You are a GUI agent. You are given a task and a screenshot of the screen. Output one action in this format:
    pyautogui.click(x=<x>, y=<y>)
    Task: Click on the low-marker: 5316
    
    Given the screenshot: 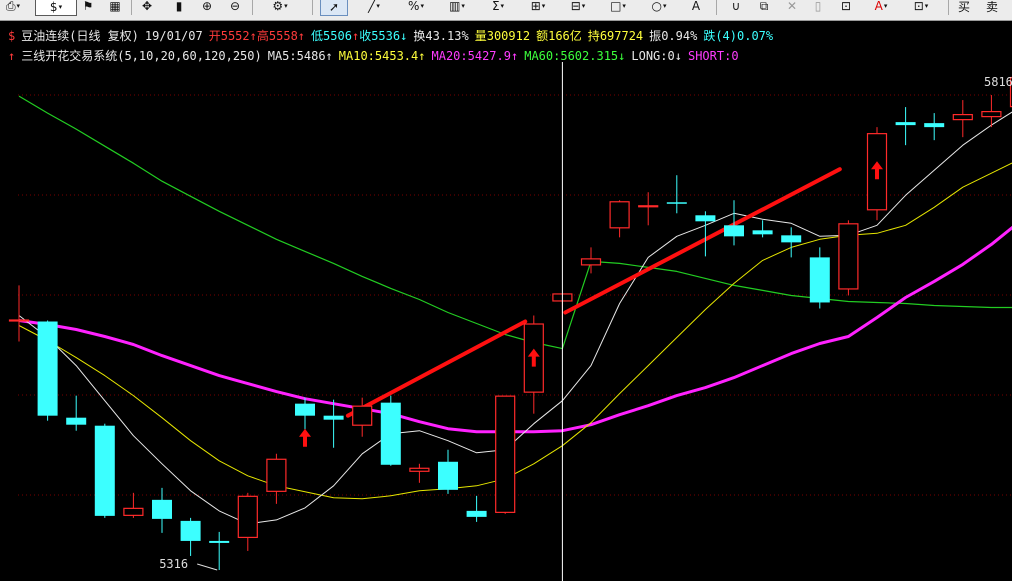 What is the action you would take?
    pyautogui.click(x=188, y=564)
    